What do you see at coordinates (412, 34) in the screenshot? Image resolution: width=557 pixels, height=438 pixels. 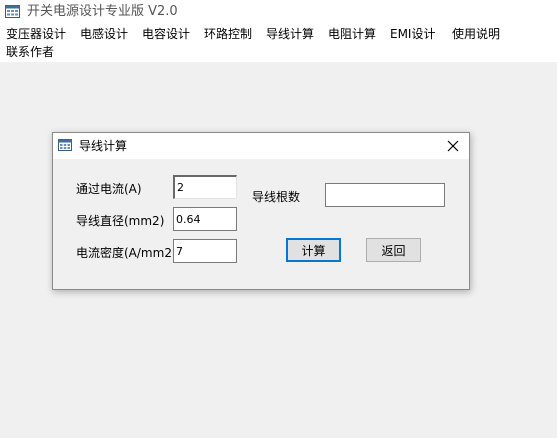 I see `menu-item-emi-design: EMI设计` at bounding box center [412, 34].